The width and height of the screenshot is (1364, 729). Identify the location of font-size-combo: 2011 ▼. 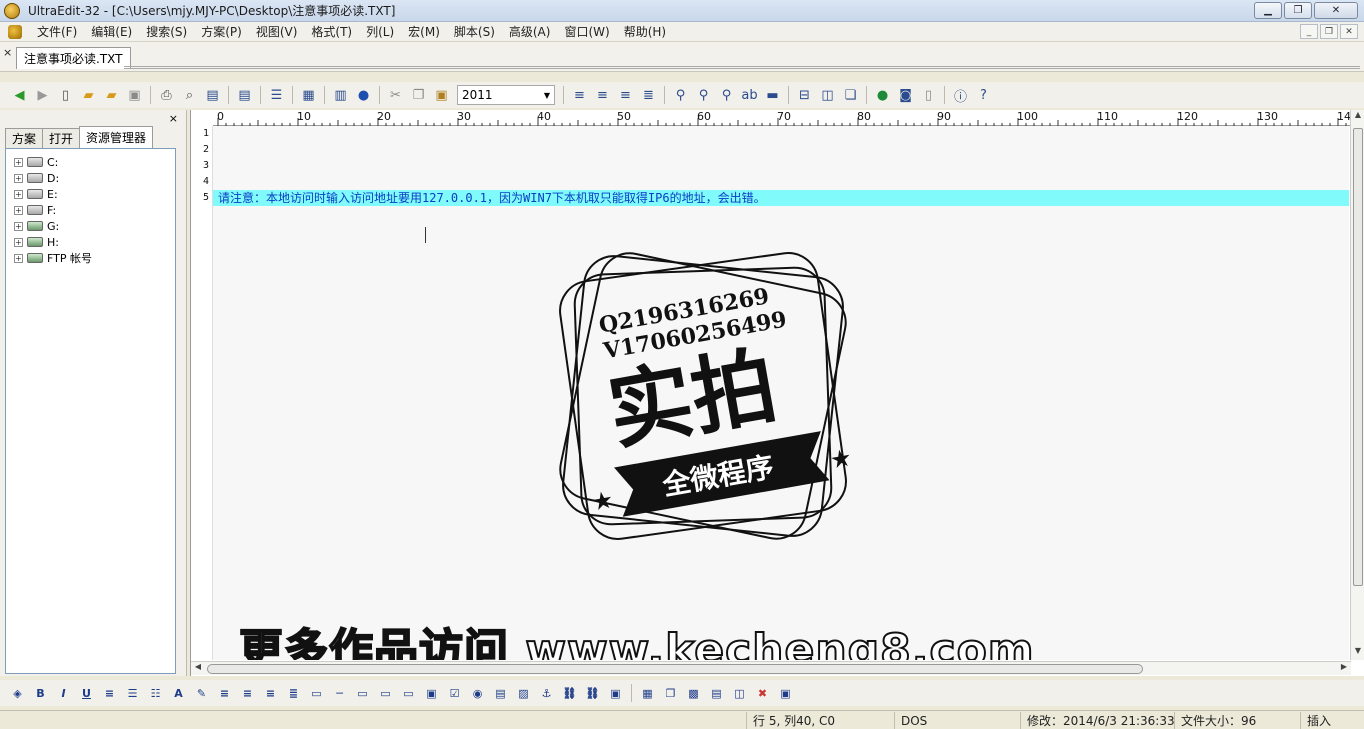
(506, 95).